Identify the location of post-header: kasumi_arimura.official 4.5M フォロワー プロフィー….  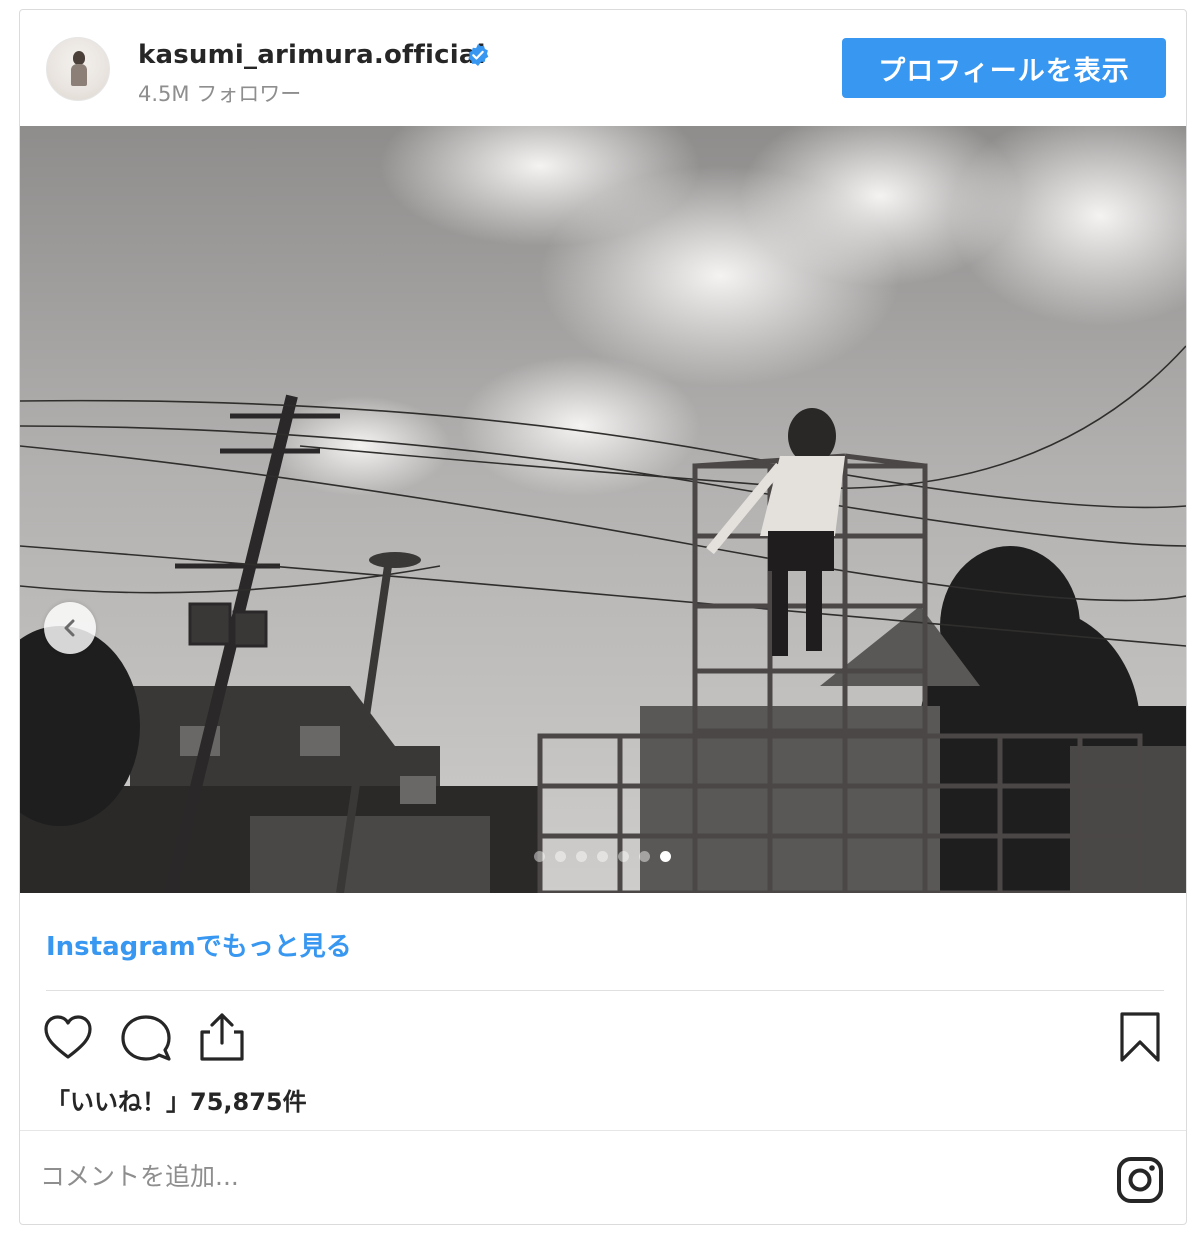
(603, 68).